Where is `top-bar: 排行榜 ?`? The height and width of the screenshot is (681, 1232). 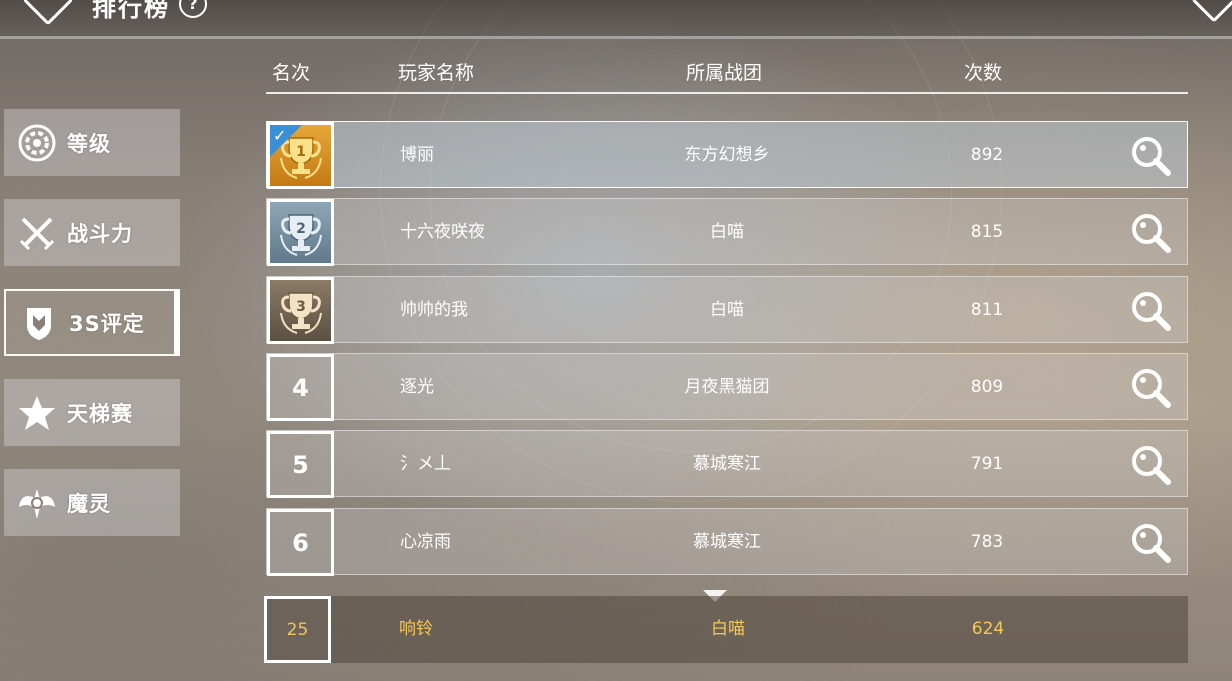 top-bar: 排行榜 ? is located at coordinates (616, 19).